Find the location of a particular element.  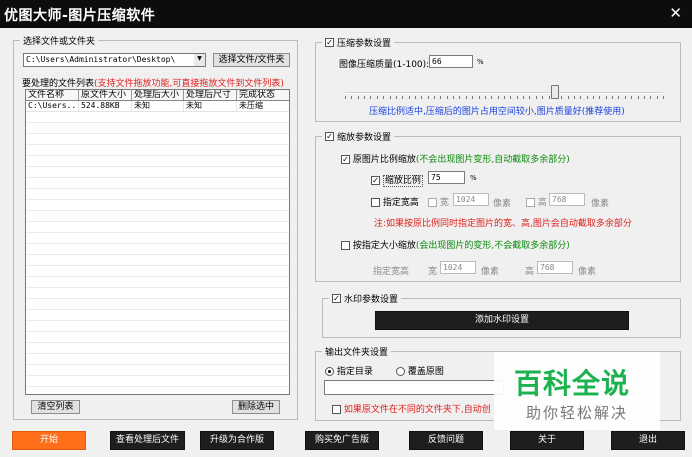

quality-slider-thumb is located at coordinates (554, 92).